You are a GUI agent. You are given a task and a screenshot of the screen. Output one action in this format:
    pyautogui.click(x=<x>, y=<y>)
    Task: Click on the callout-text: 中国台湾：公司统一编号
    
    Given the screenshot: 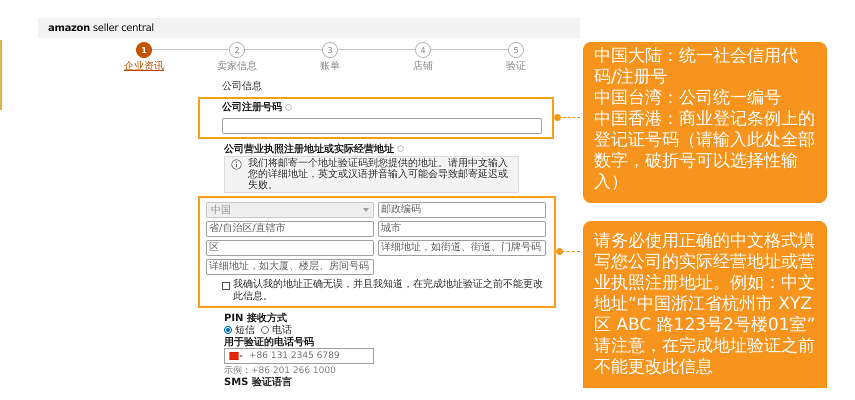 What is the action you would take?
    pyautogui.click(x=688, y=98)
    